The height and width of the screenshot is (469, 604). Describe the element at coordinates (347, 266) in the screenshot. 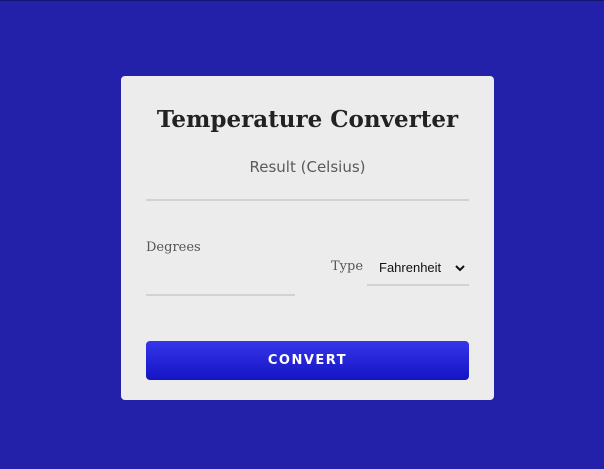

I see `type-label: Type` at that location.